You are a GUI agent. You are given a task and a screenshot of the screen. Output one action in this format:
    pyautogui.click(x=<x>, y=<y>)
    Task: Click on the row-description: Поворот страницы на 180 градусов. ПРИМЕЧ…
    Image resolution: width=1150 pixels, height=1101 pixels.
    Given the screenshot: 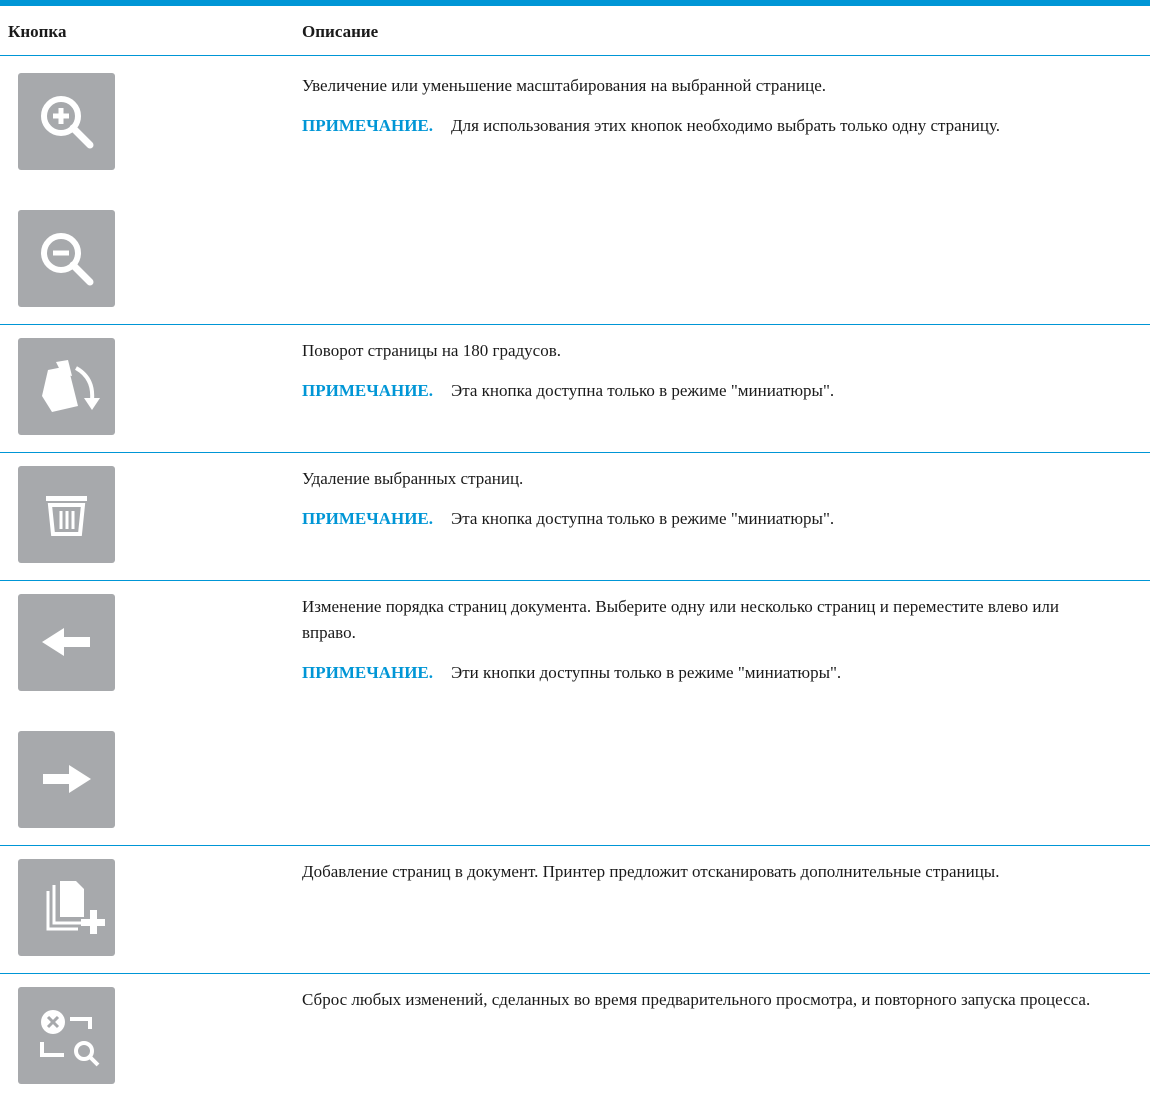 What is the action you would take?
    pyautogui.click(x=702, y=378)
    